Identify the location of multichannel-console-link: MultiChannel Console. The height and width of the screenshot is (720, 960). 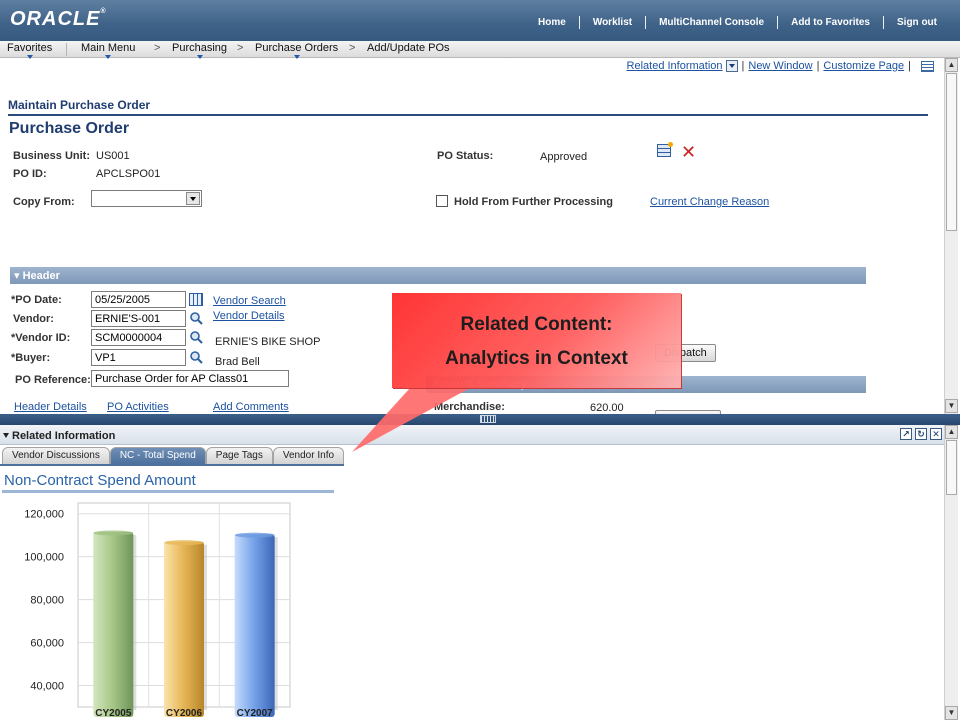
(711, 22).